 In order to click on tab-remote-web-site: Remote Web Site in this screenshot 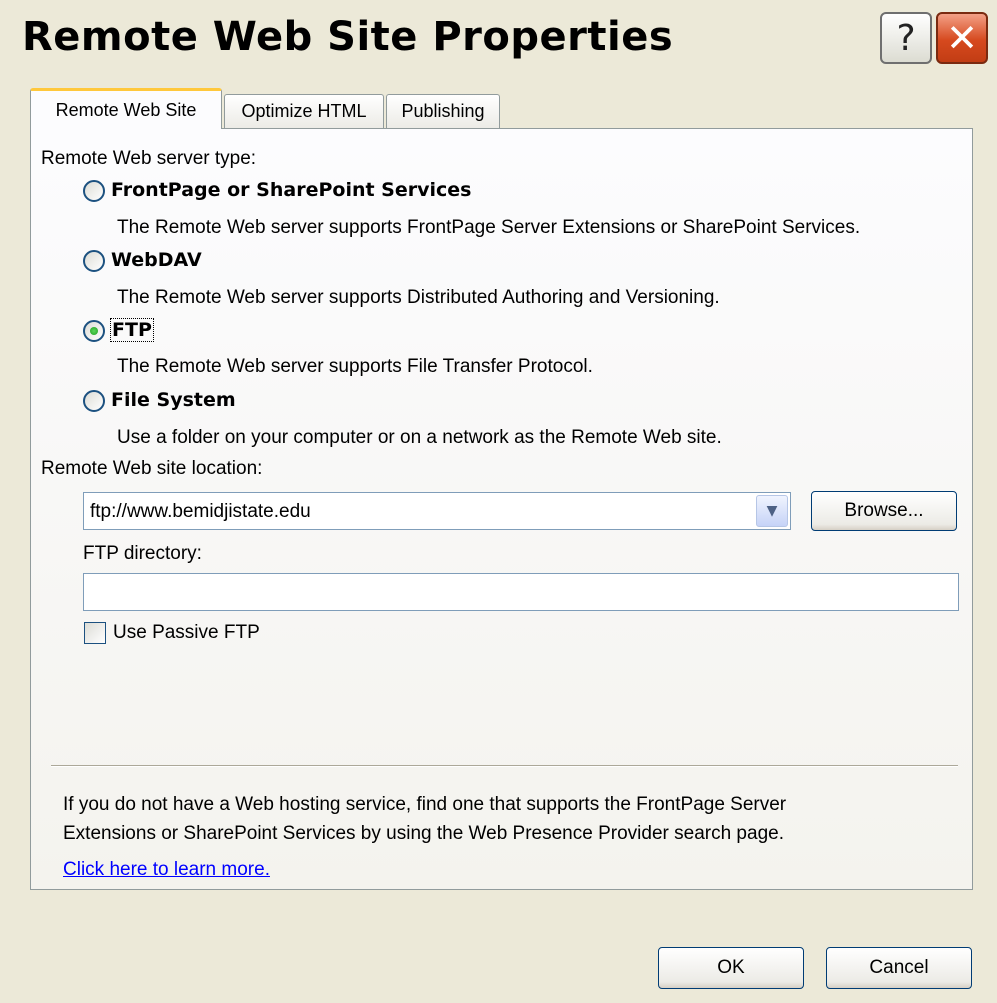, I will do `click(126, 108)`.